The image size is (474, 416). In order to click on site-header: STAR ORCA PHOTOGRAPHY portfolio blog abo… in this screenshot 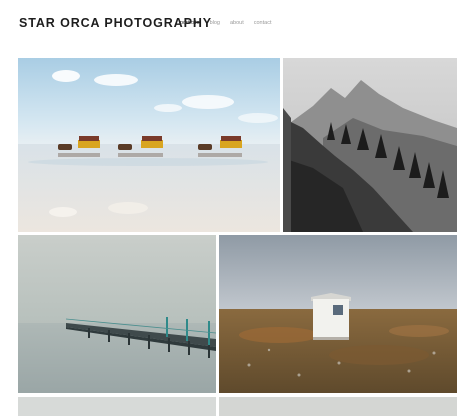, I will do `click(237, 25)`.